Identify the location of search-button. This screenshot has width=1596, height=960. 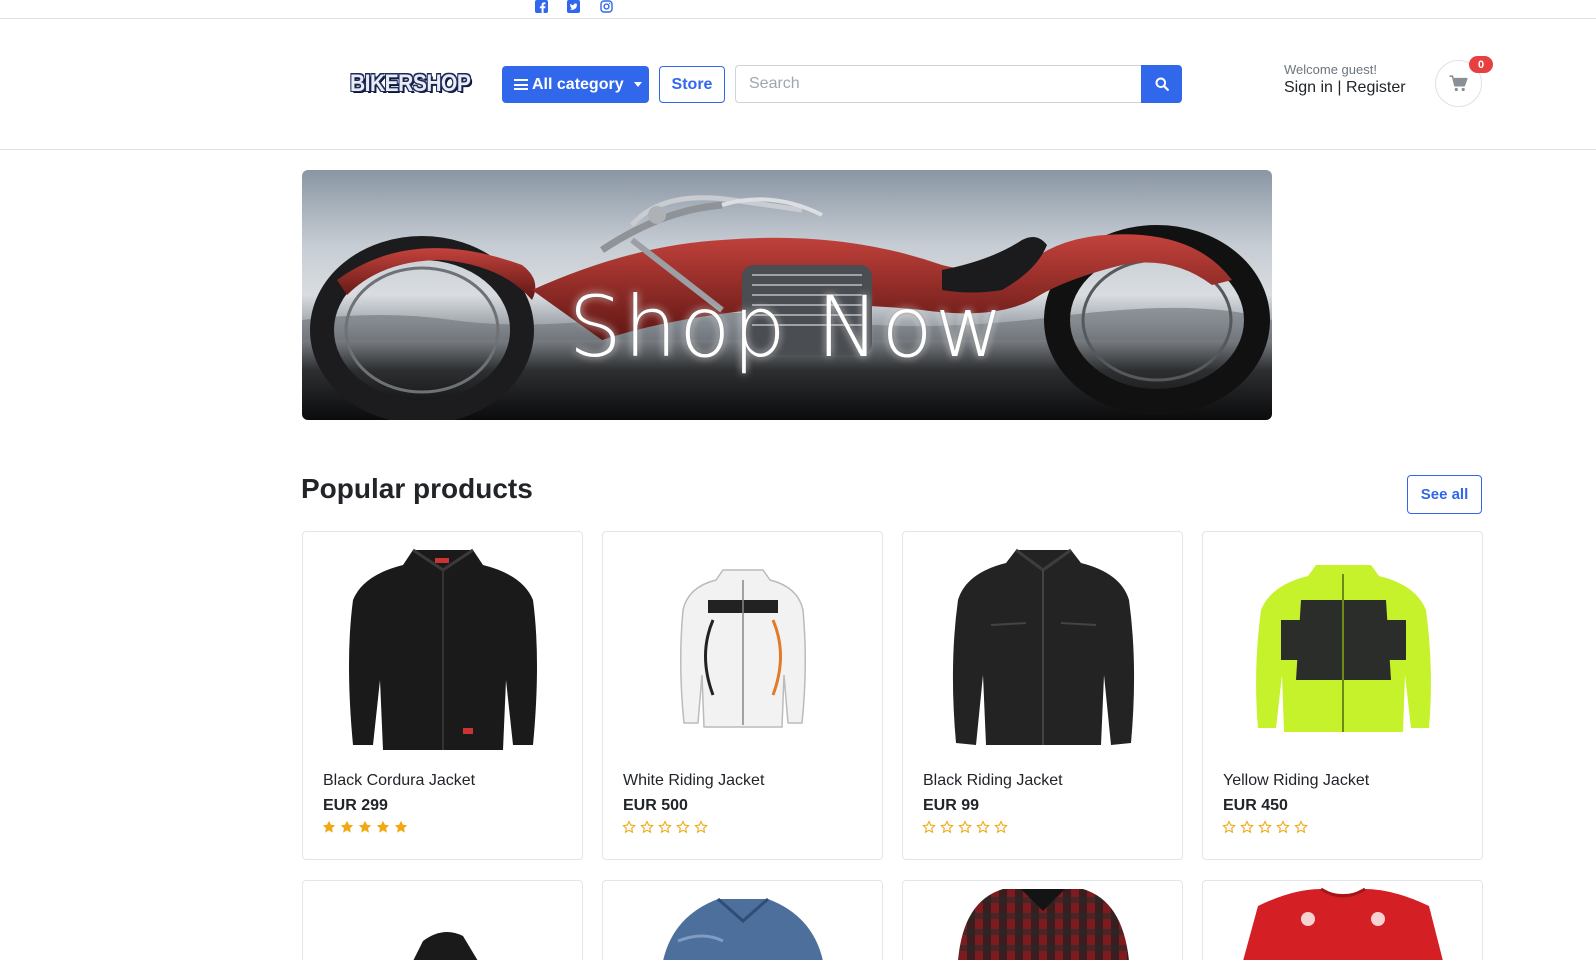
(1161, 84).